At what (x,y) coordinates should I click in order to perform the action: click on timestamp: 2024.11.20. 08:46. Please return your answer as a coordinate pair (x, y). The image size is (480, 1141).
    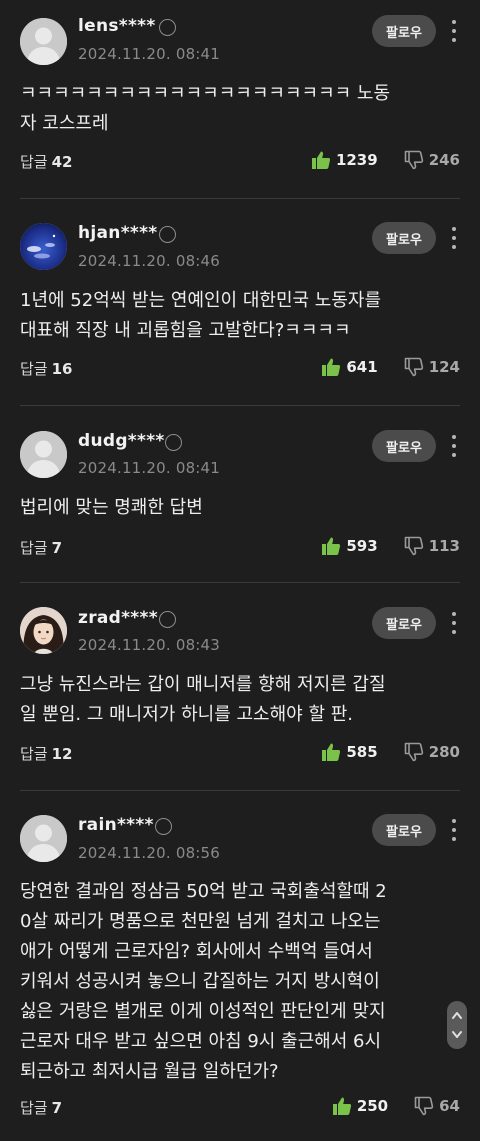
    Looking at the image, I should click on (149, 261).